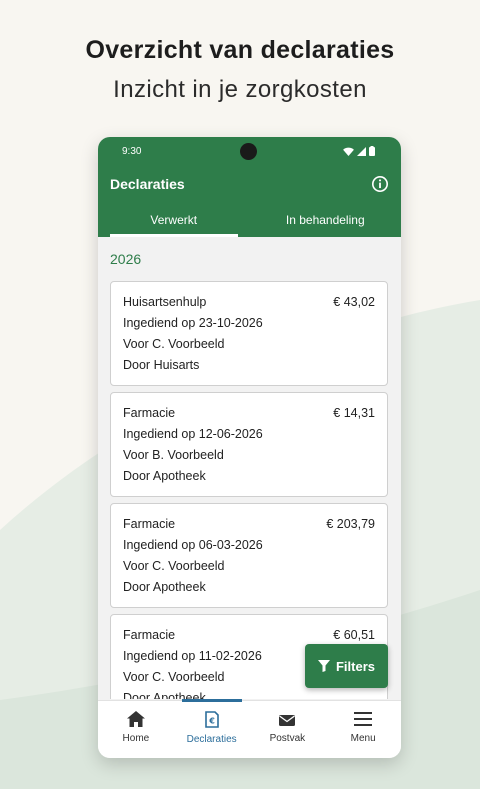 The image size is (480, 789). What do you see at coordinates (355, 666) in the screenshot?
I see `filters-label: Filters` at bounding box center [355, 666].